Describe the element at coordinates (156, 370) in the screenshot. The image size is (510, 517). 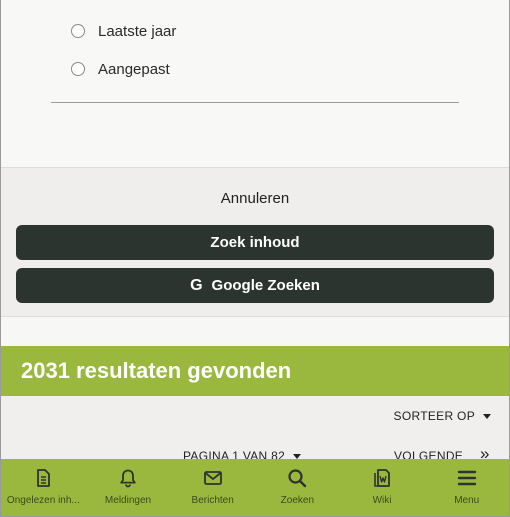
I see `results-count-title: 2031 resultaten gevonden` at that location.